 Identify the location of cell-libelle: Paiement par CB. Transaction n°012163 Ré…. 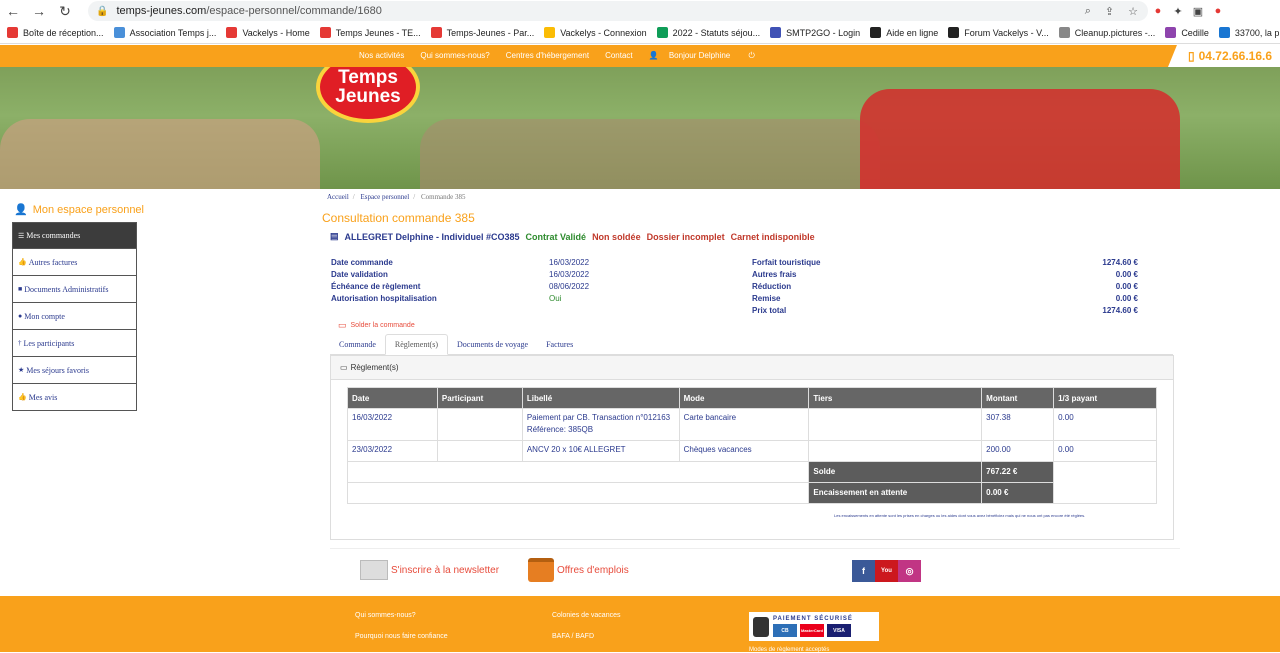
(600, 424).